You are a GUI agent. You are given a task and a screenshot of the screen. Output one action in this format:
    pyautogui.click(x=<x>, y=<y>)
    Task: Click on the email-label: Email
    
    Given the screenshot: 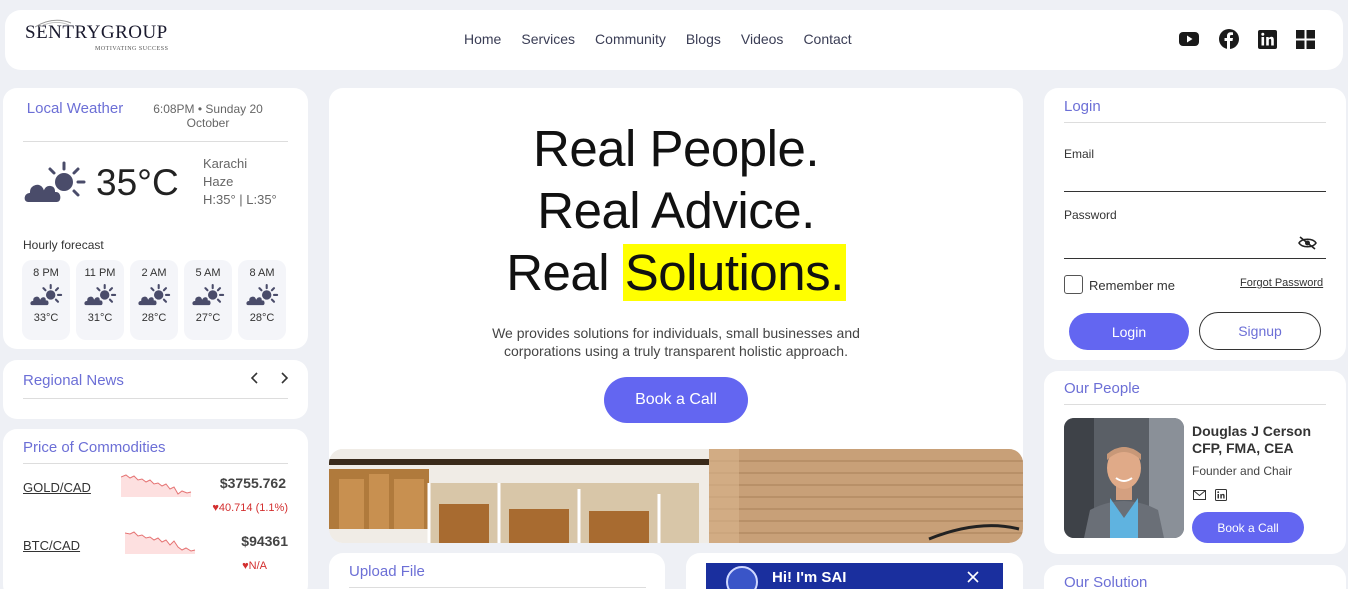 What is the action you would take?
    pyautogui.click(x=1079, y=154)
    